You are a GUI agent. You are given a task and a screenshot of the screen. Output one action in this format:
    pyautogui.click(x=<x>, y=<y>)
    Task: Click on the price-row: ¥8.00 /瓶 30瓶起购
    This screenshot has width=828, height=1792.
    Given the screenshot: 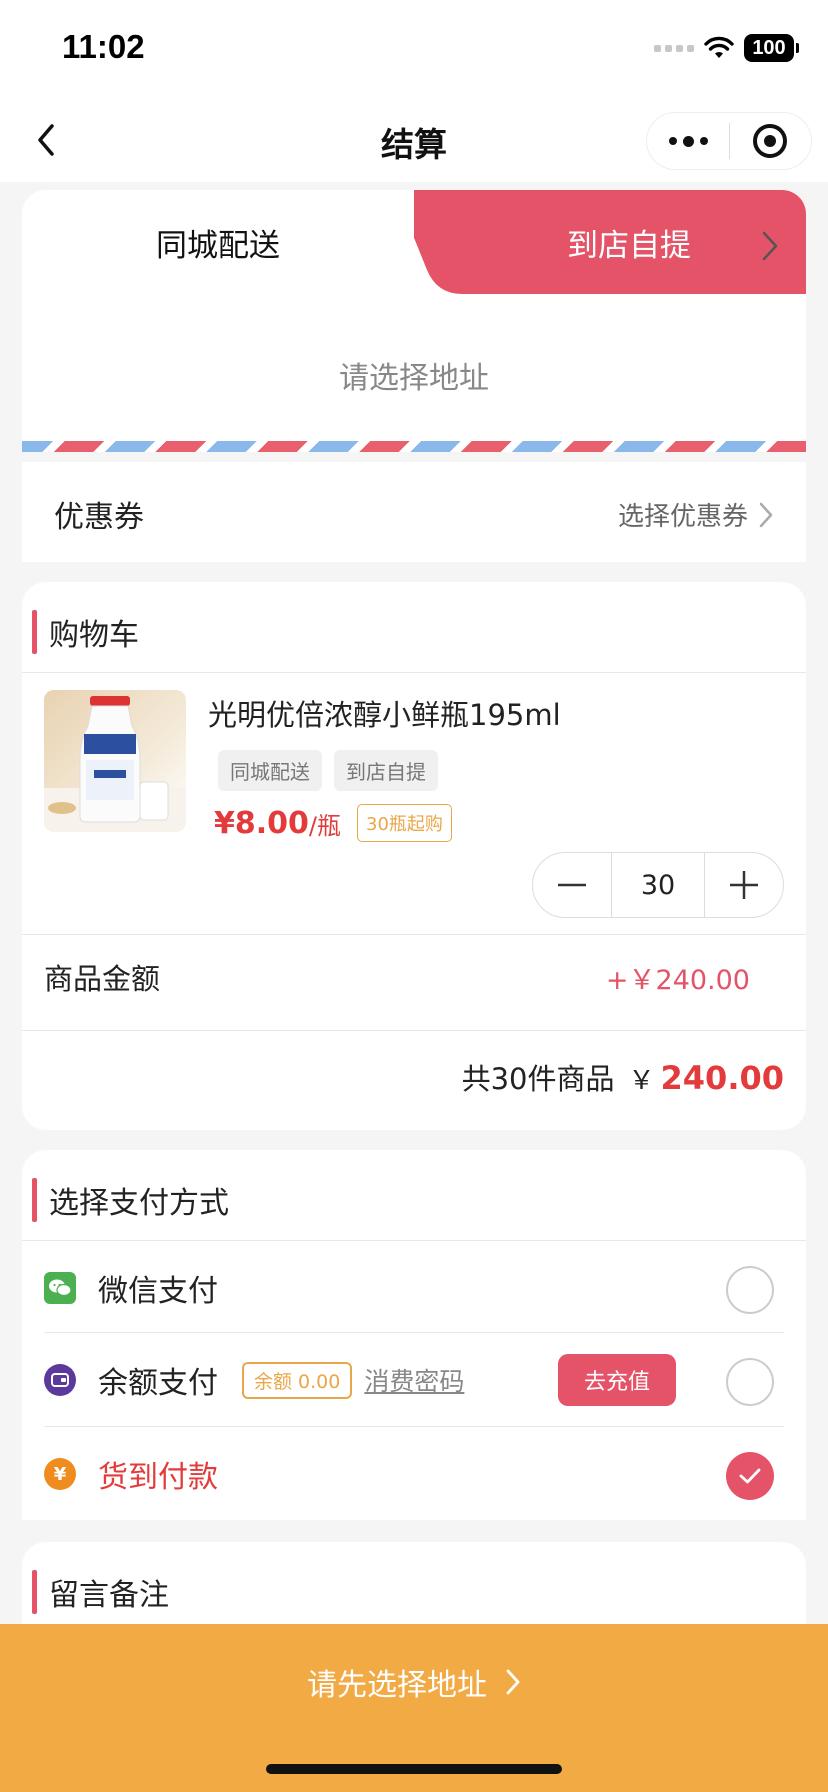 What is the action you would take?
    pyautogui.click(x=333, y=823)
    